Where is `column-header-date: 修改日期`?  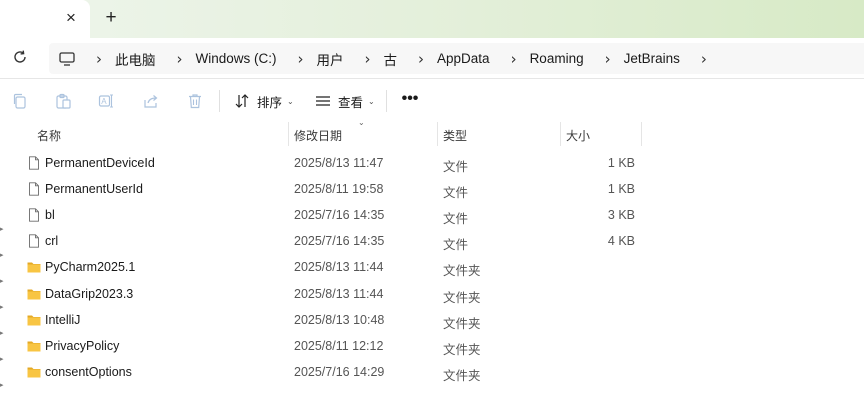 column-header-date: 修改日期 is located at coordinates (318, 135).